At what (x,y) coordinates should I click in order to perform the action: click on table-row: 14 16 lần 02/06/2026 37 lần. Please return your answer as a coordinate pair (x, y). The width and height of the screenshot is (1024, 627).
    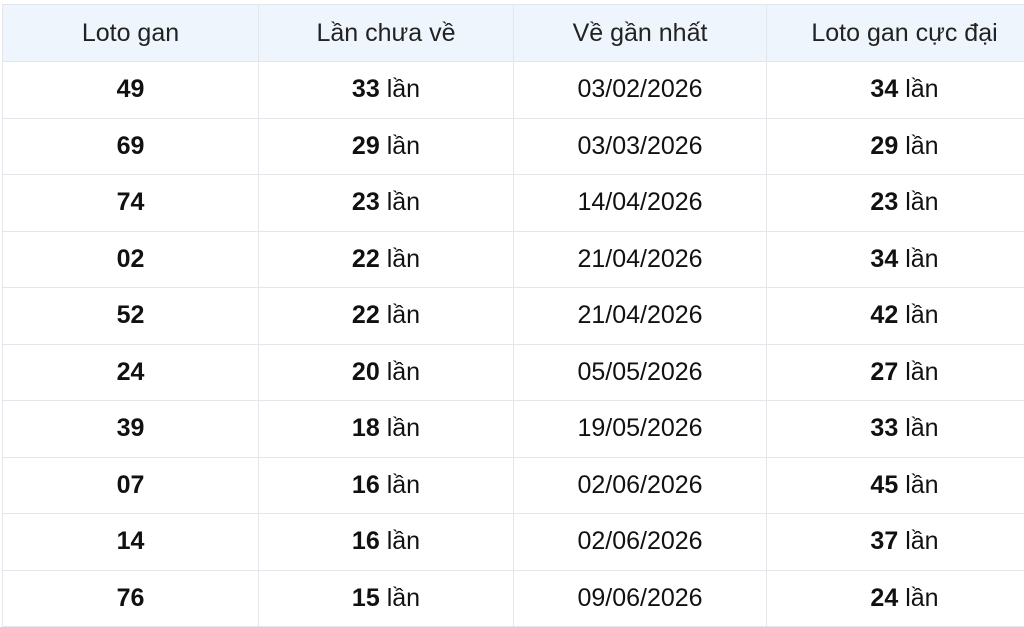
    Looking at the image, I should click on (513, 542).